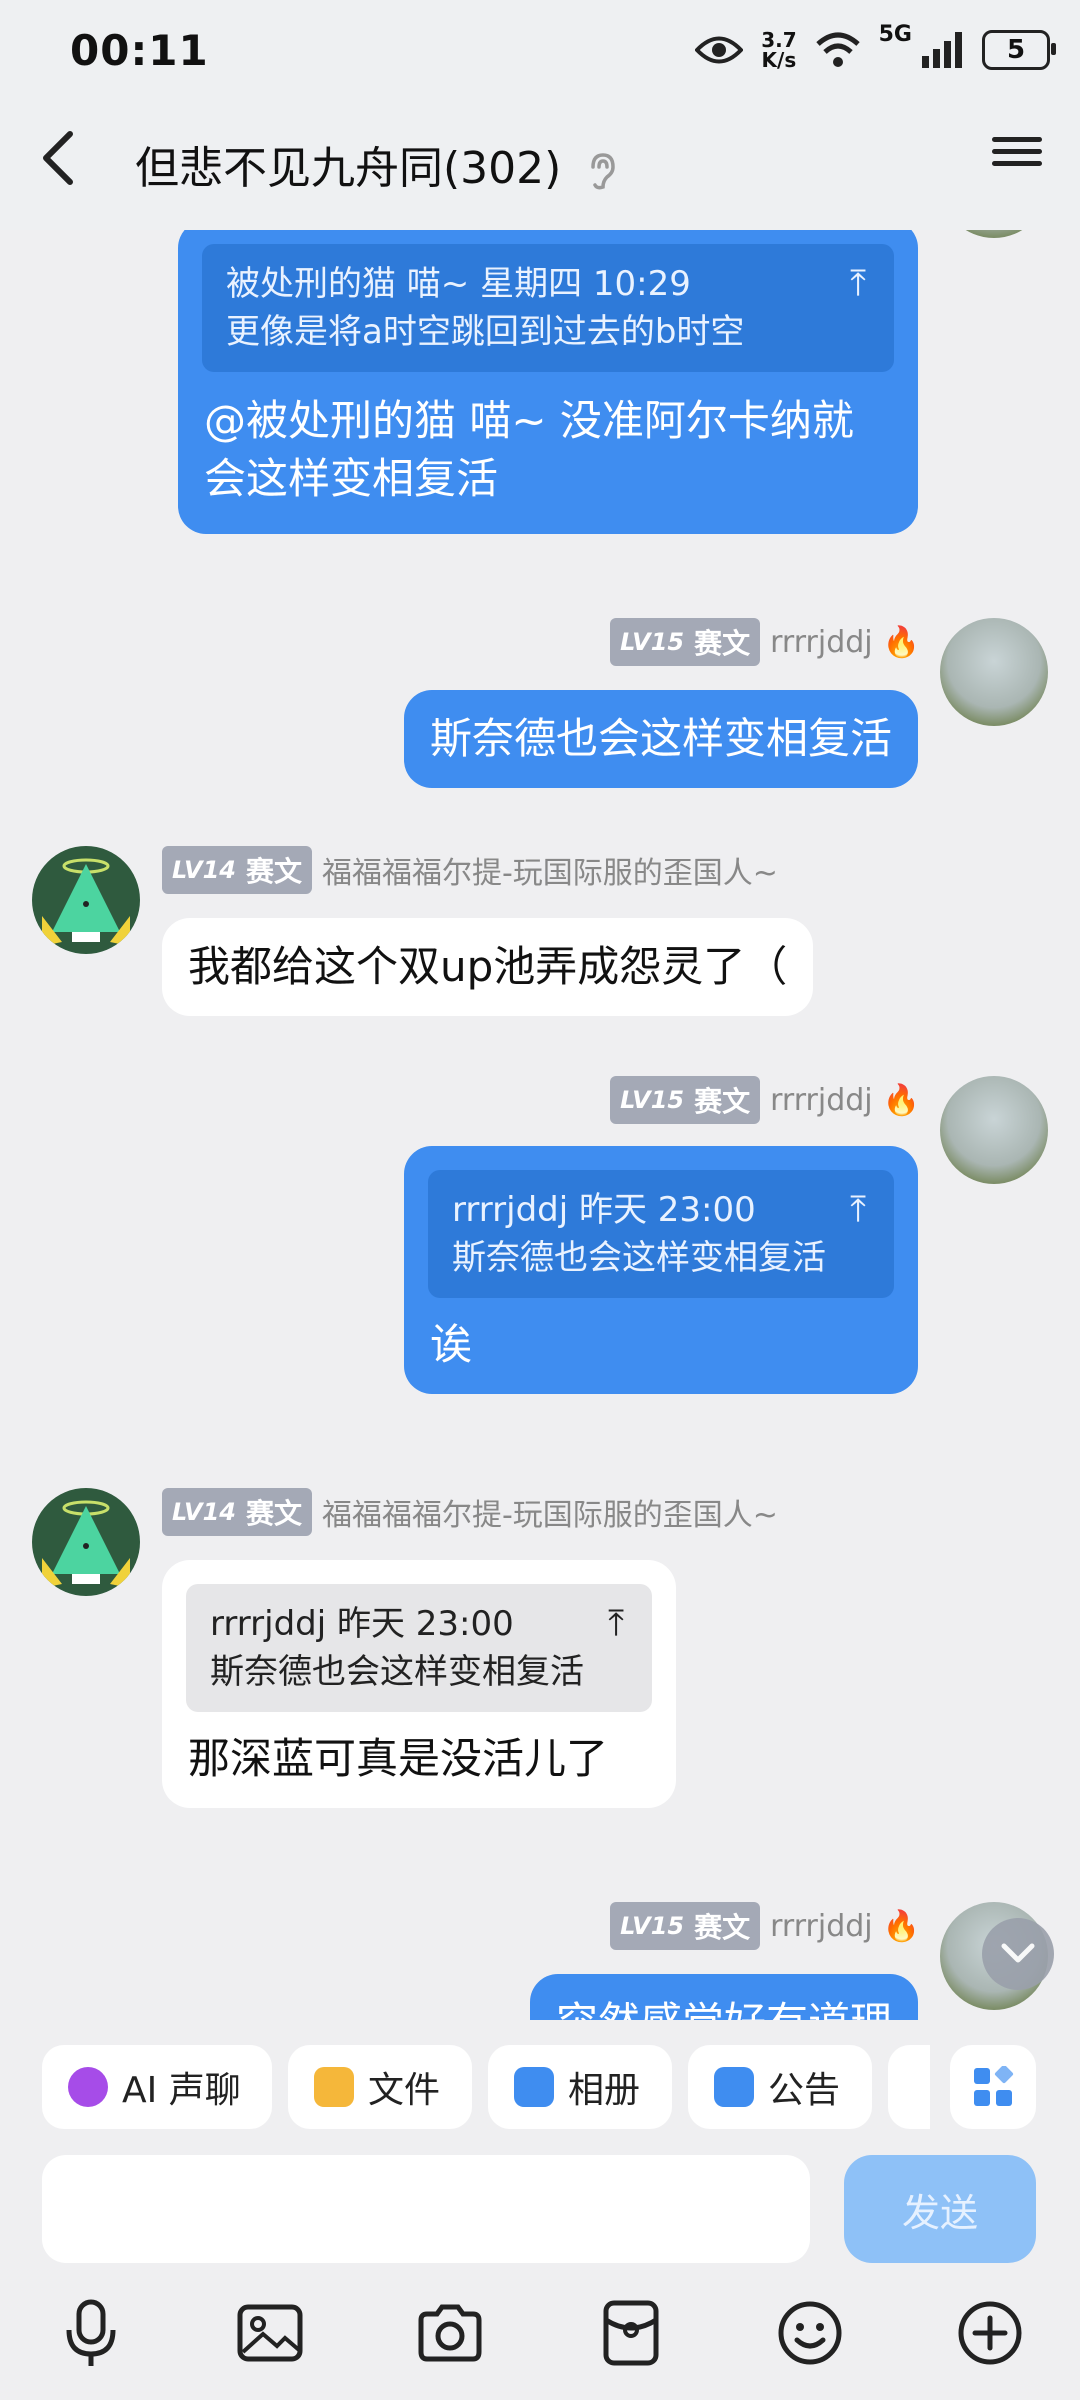  Describe the element at coordinates (334, 2087) in the screenshot. I see `folder-icon` at that location.